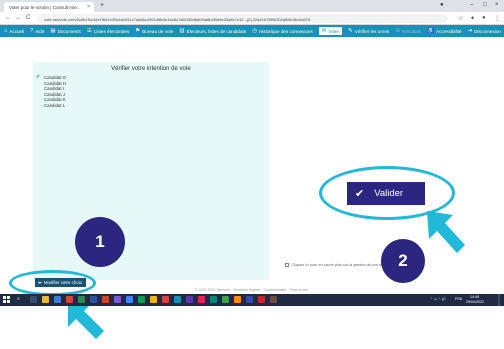 Image resolution: width=504 pixels, height=349 pixels. Describe the element at coordinates (52, 283) in the screenshot. I see `step-1-ring` at that location.